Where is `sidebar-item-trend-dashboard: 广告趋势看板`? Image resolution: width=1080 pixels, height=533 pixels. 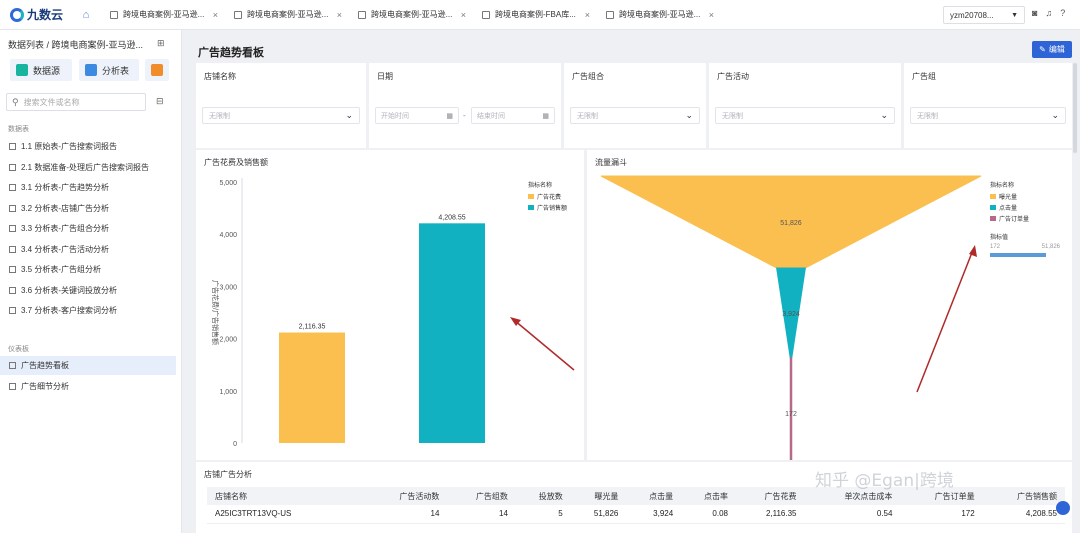 sidebar-item-trend-dashboard: 广告趋势看板 is located at coordinates (88, 365).